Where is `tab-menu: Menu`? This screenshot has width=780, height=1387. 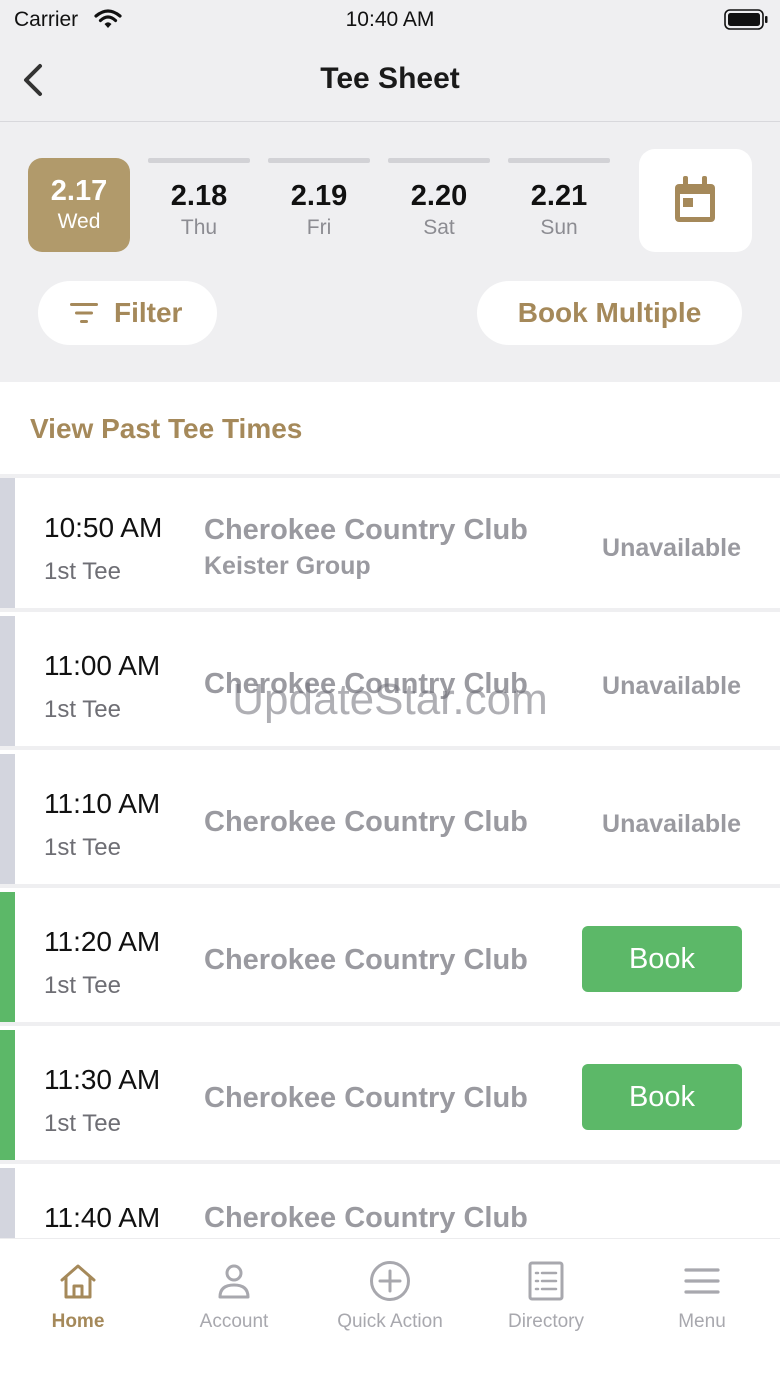
tab-menu: Menu is located at coordinates (702, 1297).